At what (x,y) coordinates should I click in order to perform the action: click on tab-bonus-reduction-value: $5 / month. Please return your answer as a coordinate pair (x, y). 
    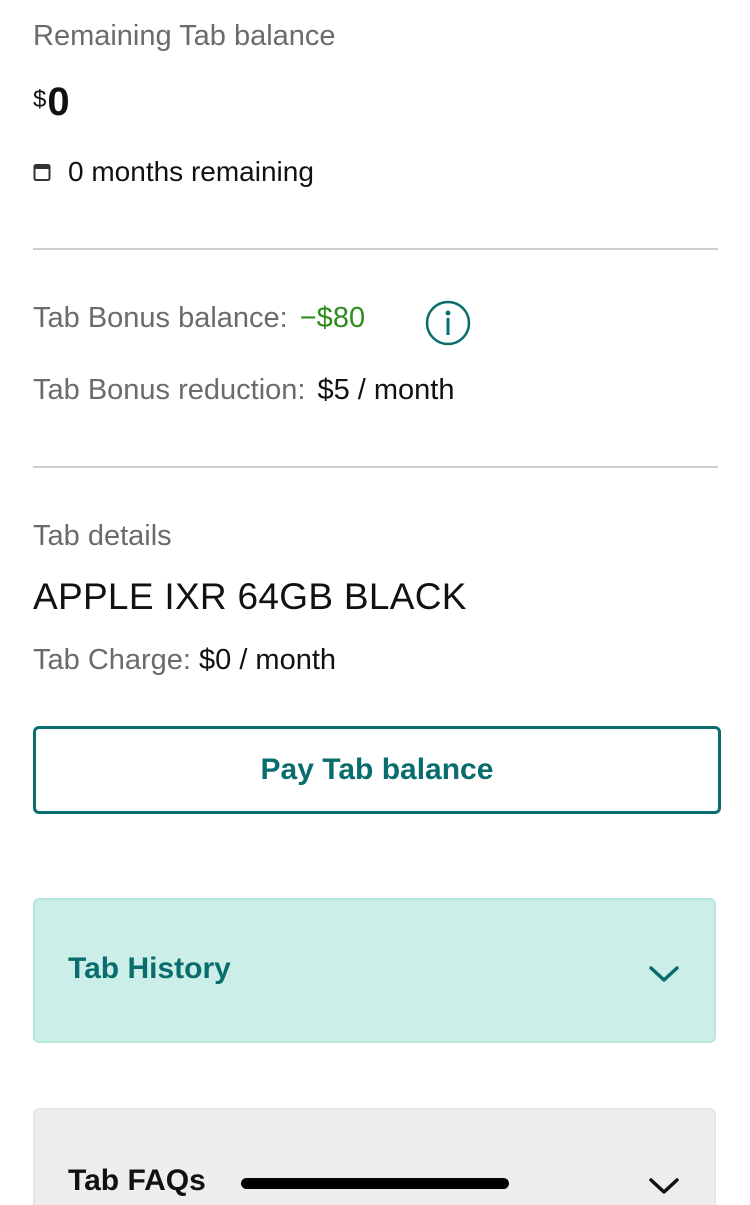
    Looking at the image, I should click on (386, 390).